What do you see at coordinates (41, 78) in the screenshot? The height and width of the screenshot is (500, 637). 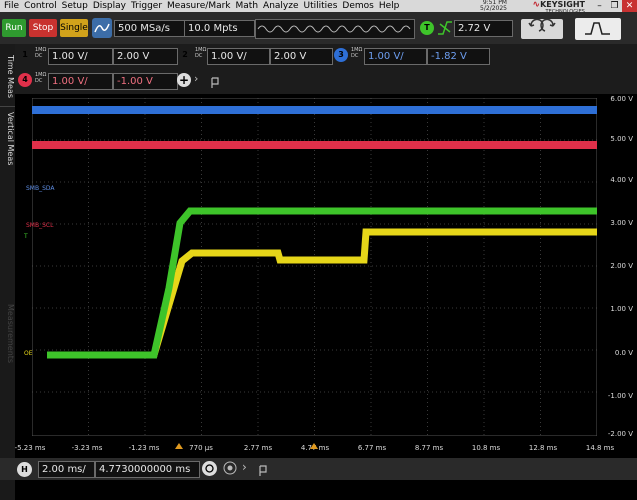 I see `ch4-coupling: 1MΩ DC` at bounding box center [41, 78].